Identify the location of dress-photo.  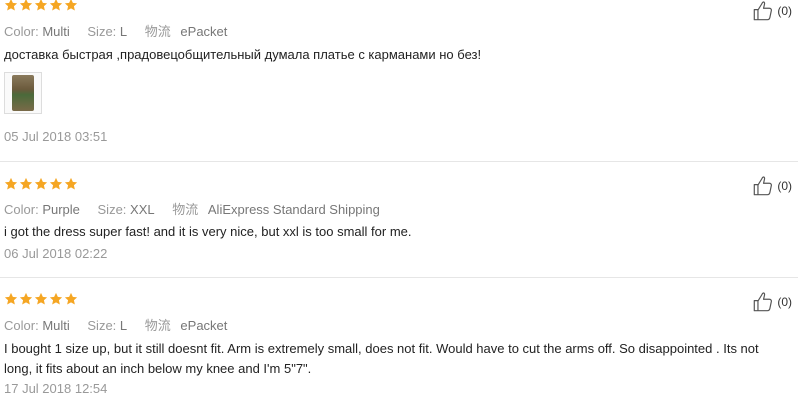
(23, 93).